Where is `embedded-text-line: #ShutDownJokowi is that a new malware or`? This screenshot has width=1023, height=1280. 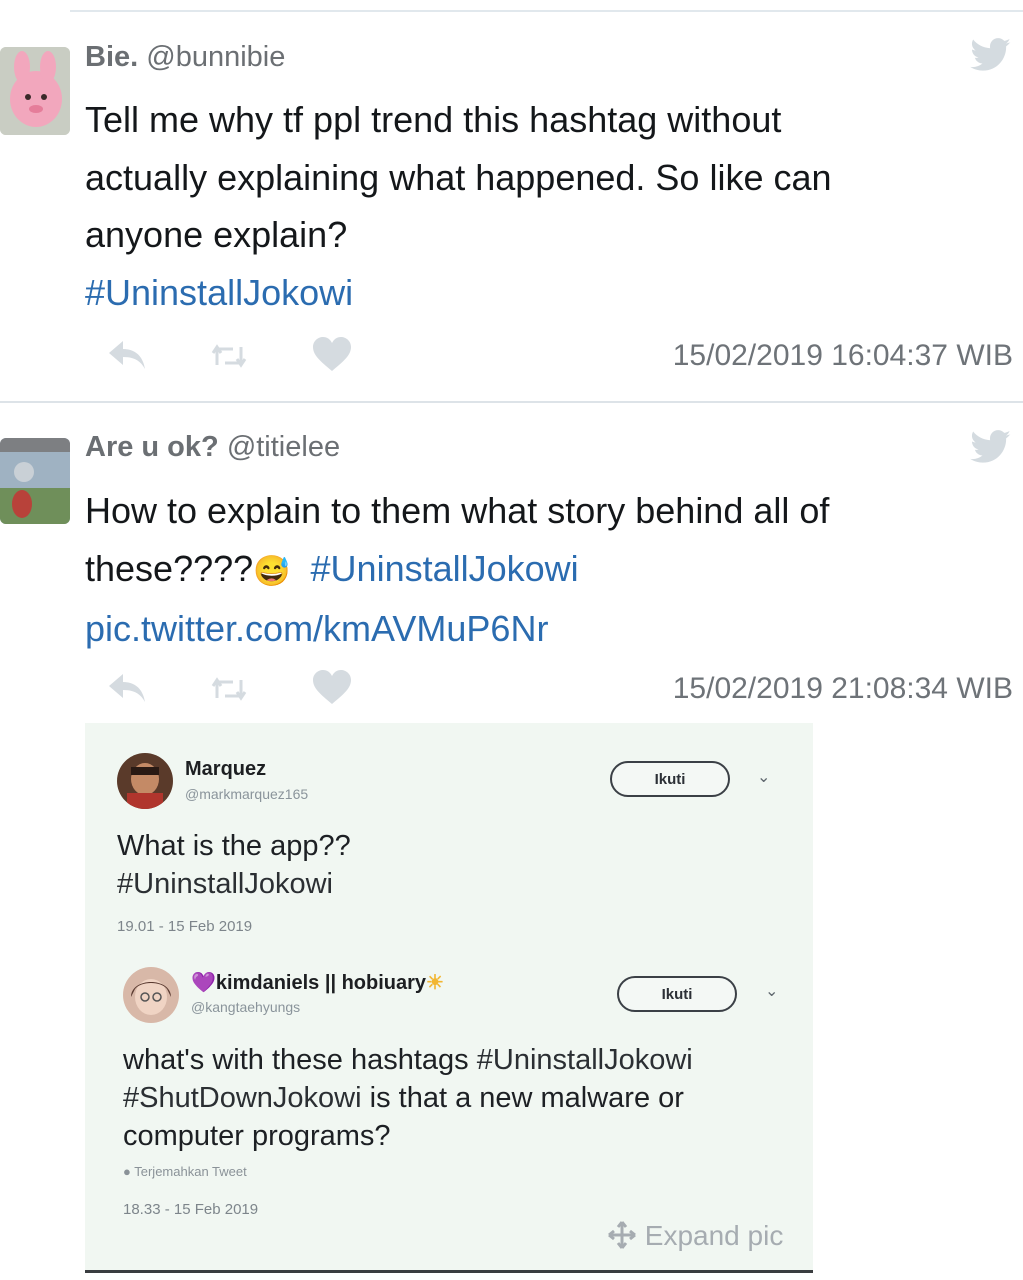
embedded-text-line: #ShutDownJokowi is that a new malware or is located at coordinates (463, 1098).